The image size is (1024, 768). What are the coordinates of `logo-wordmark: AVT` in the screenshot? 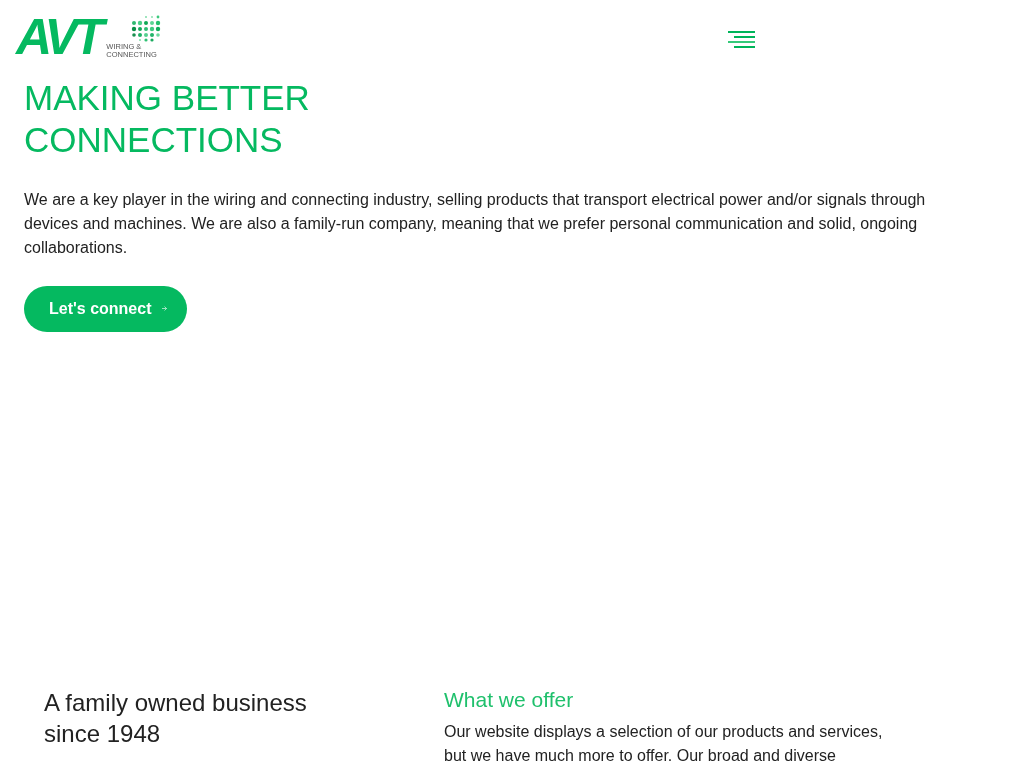 It's located at (59, 37).